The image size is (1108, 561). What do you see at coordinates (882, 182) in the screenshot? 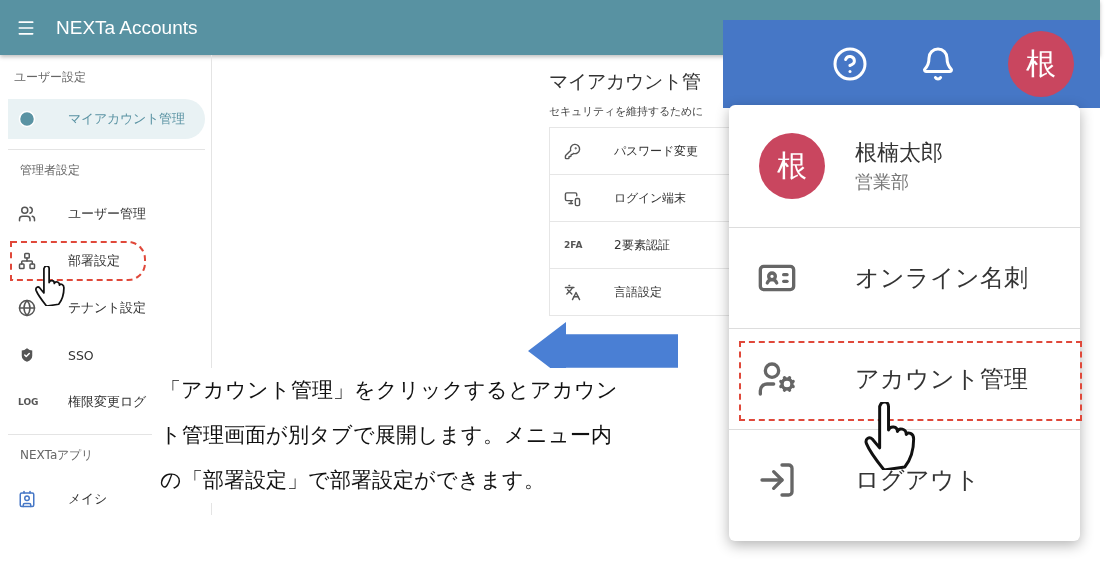
I see `user-department: 営業部` at bounding box center [882, 182].